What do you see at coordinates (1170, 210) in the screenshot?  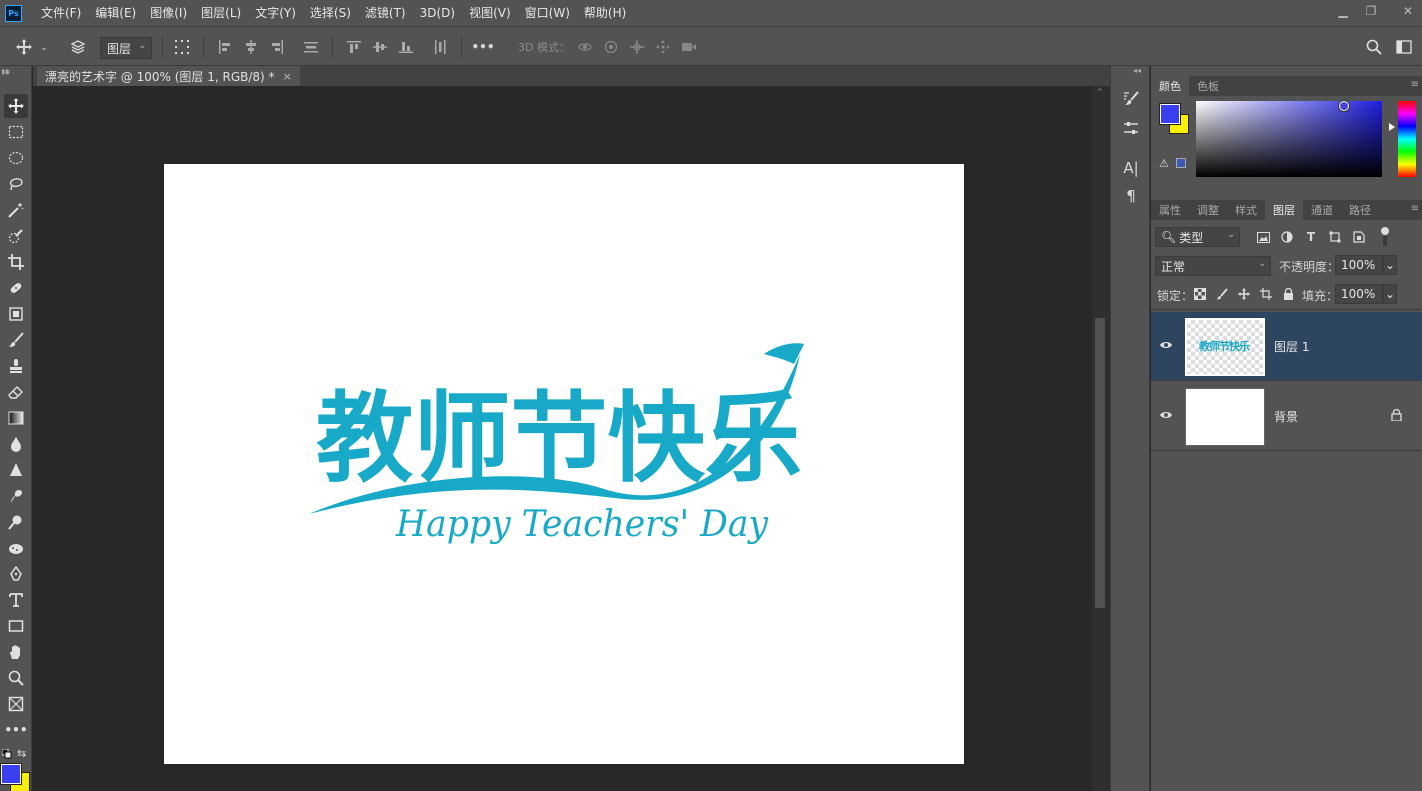 I see `tab-properties: 属性` at bounding box center [1170, 210].